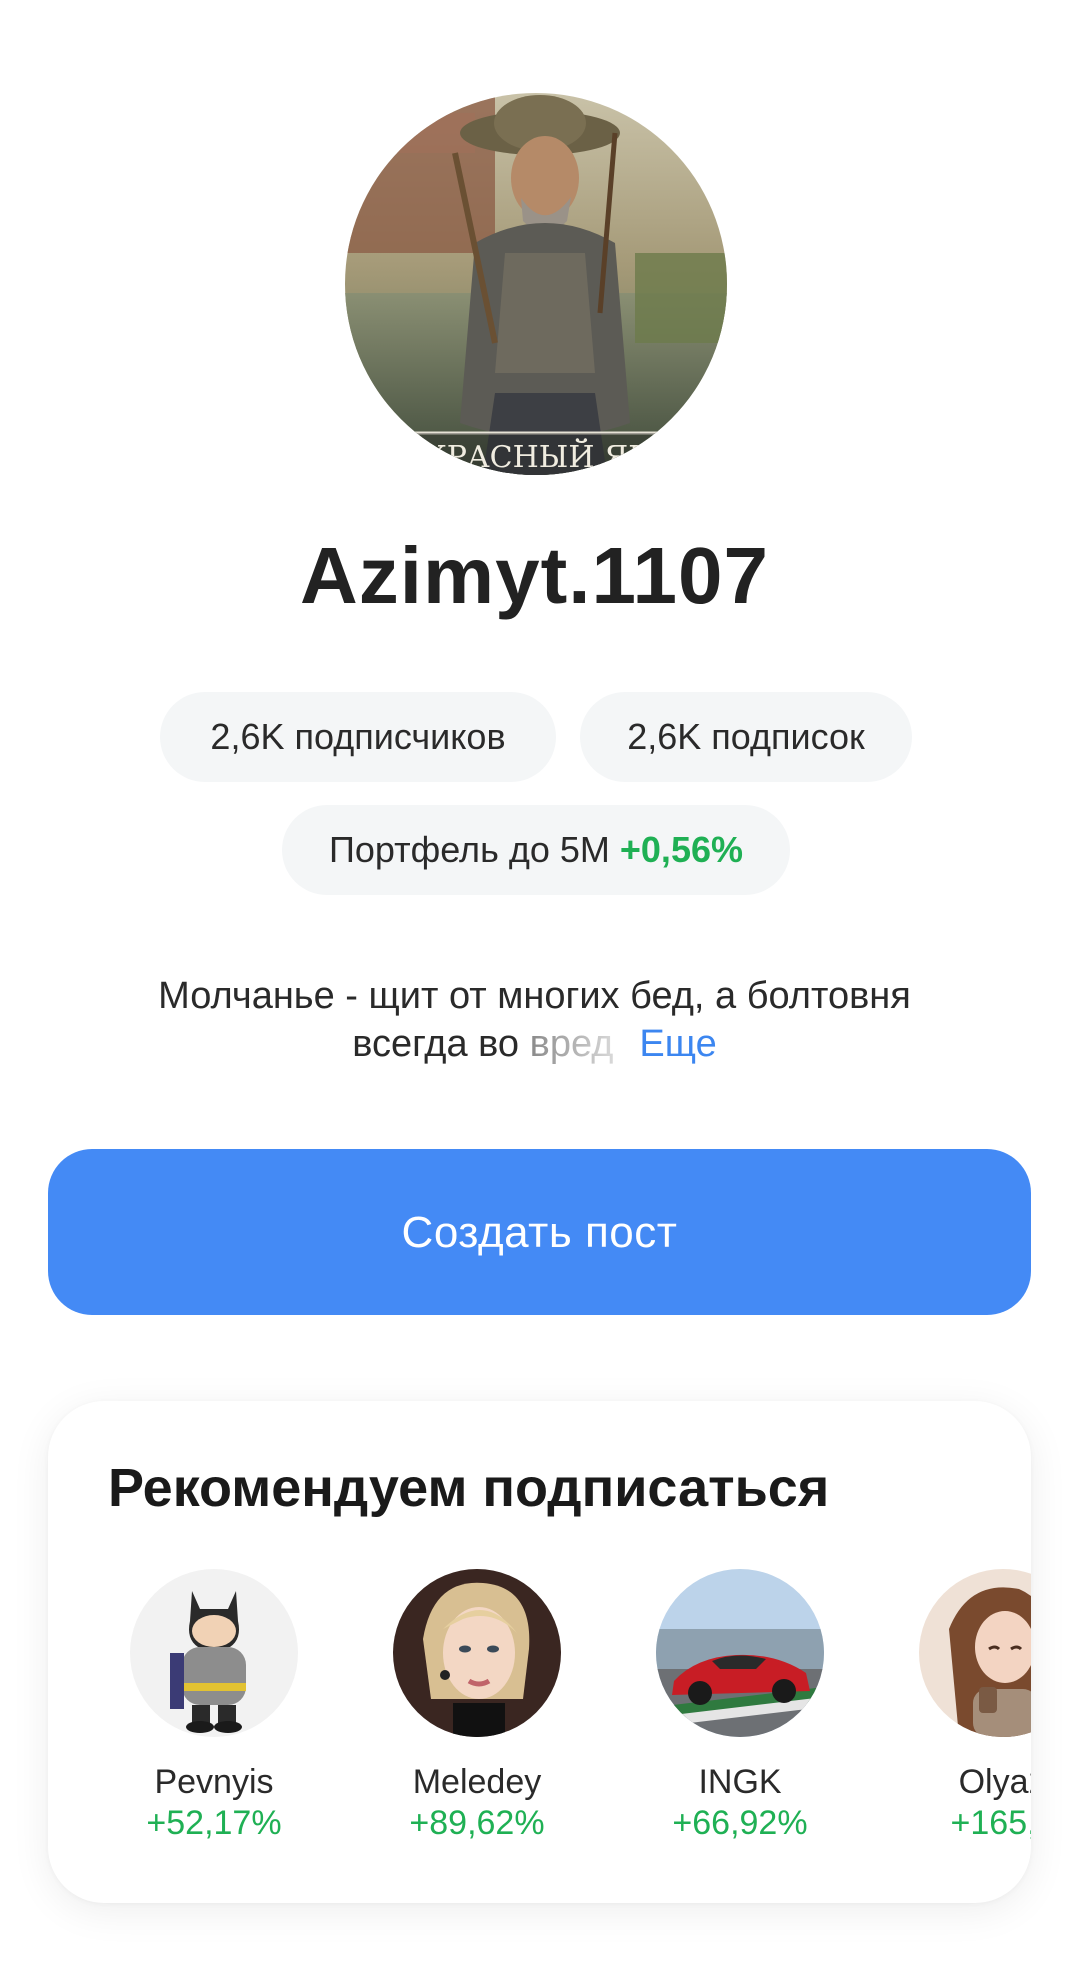 Image resolution: width=1069 pixels, height=1975 pixels. What do you see at coordinates (677, 1044) in the screenshot?
I see `bio-more-link: Еще` at bounding box center [677, 1044].